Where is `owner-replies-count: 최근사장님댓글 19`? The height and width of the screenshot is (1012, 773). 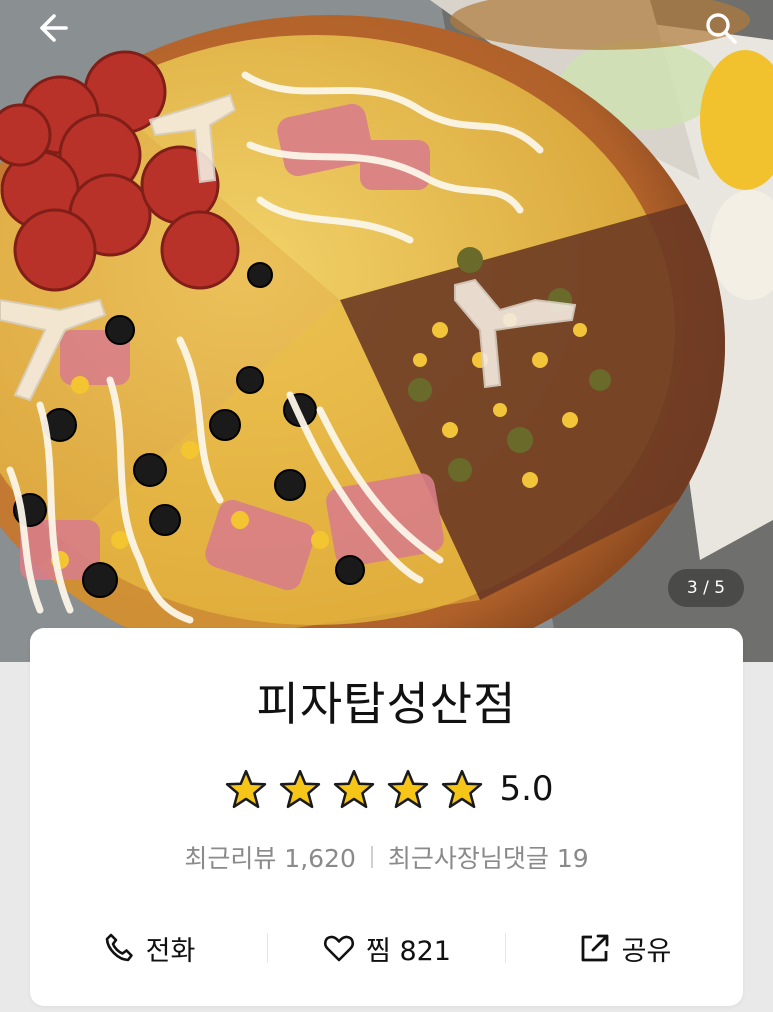
owner-replies-count: 최근사장님댓글 19 is located at coordinates (488, 857).